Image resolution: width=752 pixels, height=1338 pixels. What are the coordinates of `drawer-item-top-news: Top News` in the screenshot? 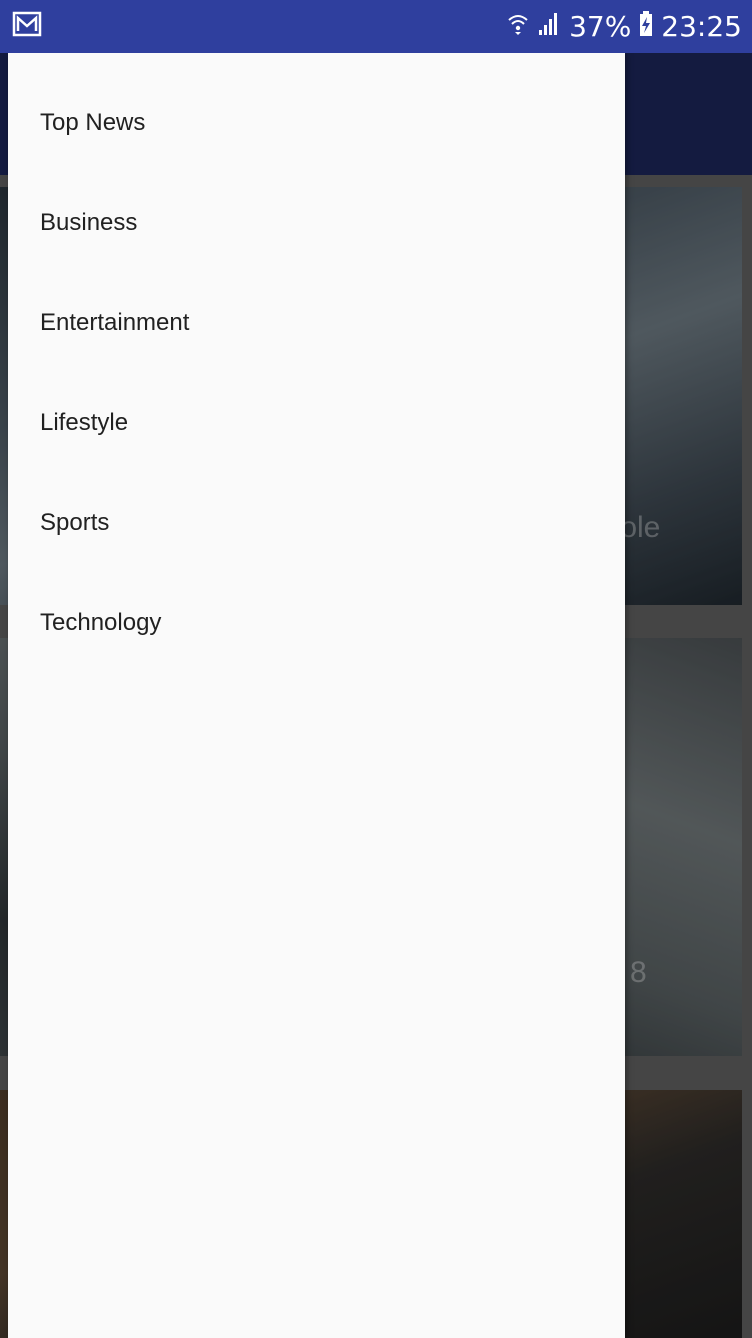 It's located at (316, 123).